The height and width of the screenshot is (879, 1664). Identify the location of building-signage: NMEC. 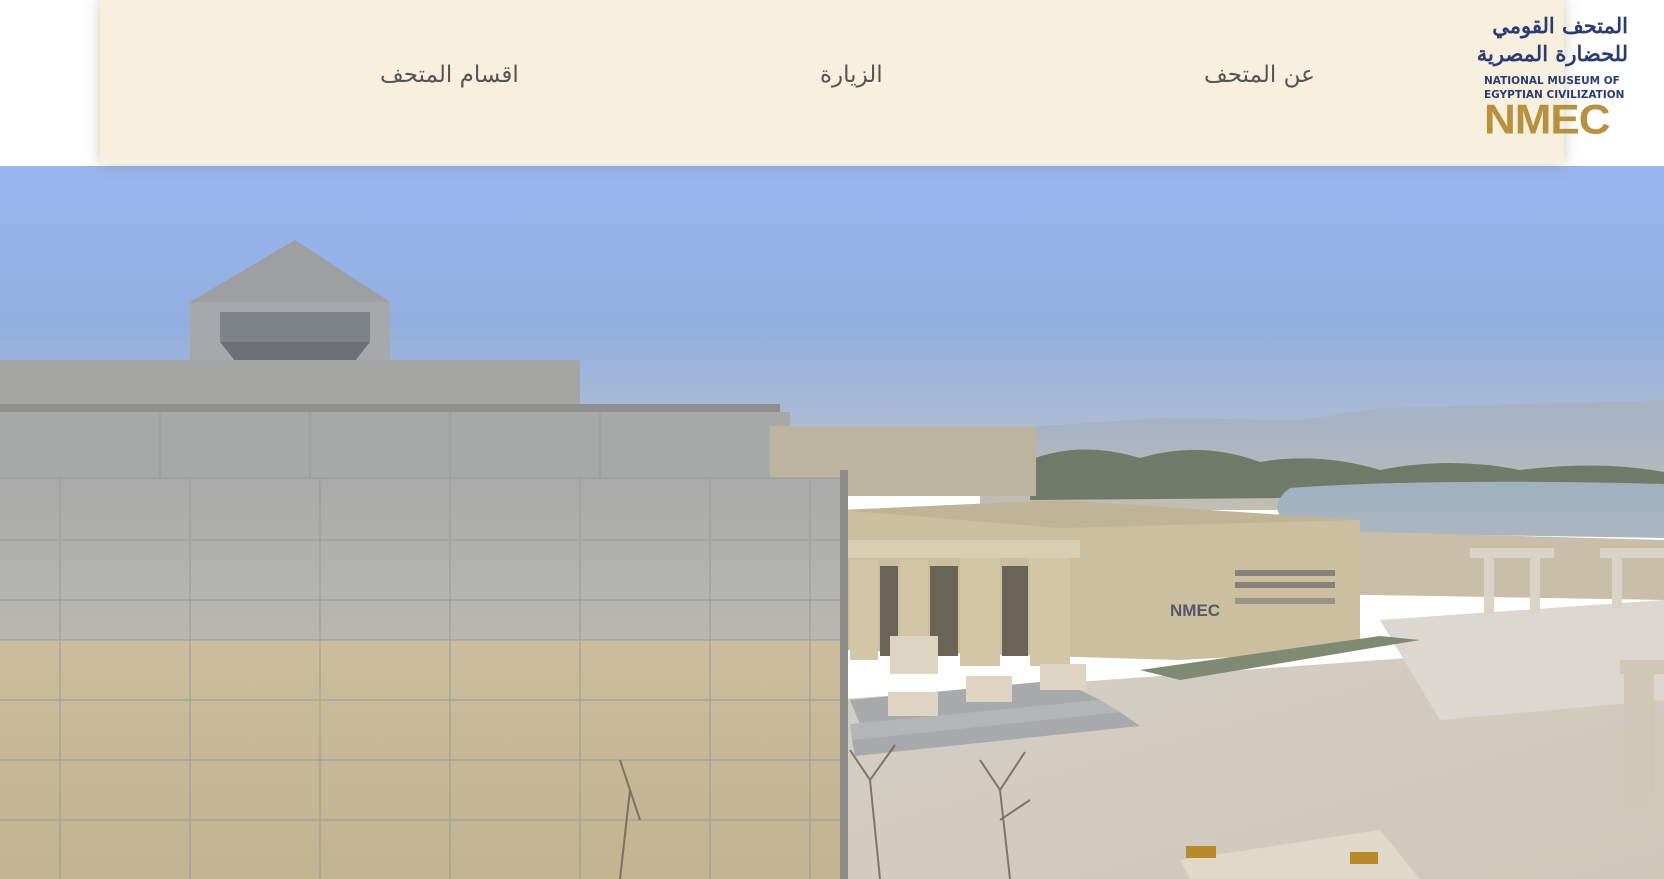
(1195, 610).